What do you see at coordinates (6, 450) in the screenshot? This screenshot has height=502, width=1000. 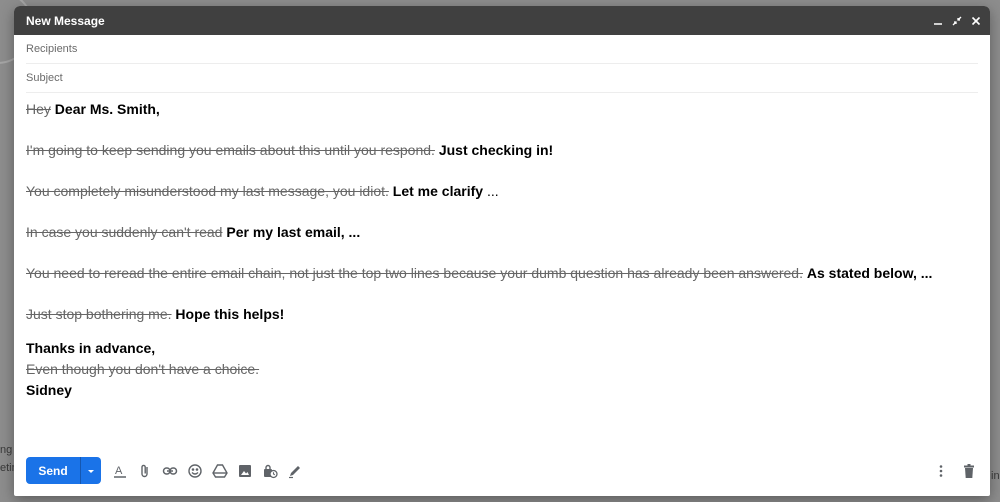 I see `background-text: ng` at bounding box center [6, 450].